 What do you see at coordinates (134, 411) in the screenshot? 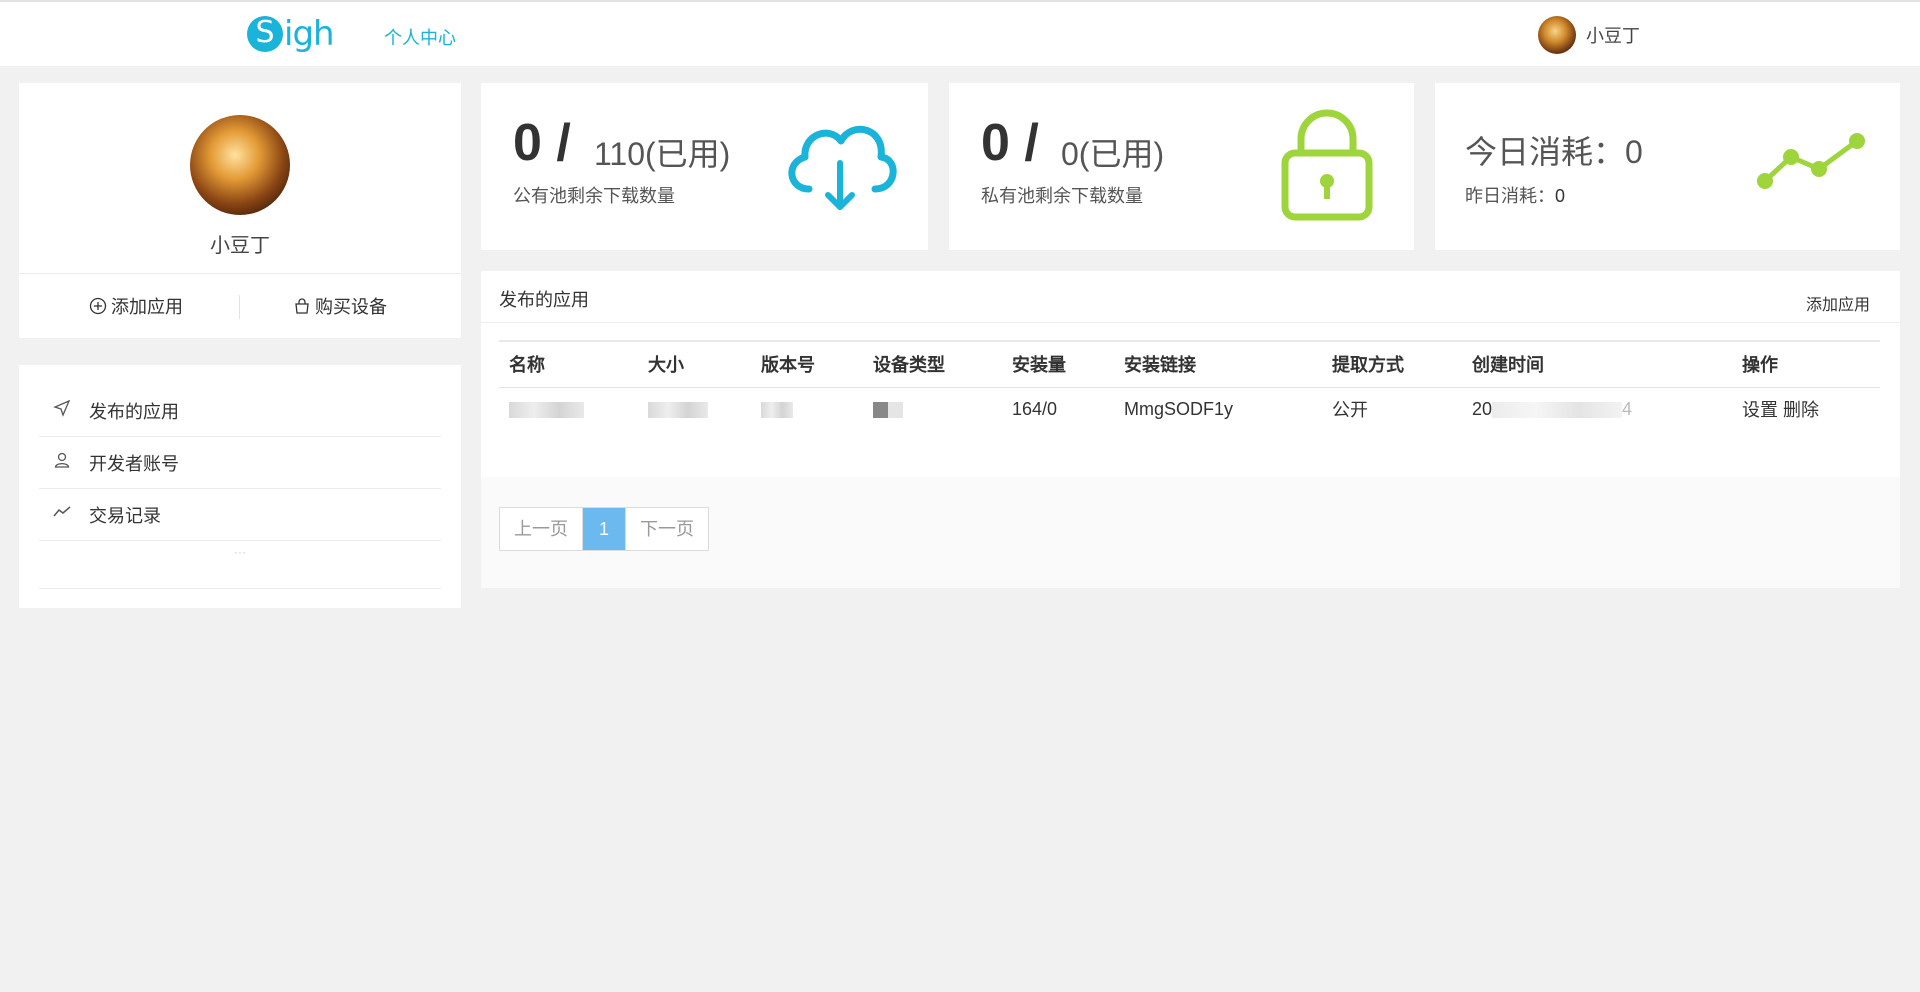
I see `menu-item-label: 发布的应用` at bounding box center [134, 411].